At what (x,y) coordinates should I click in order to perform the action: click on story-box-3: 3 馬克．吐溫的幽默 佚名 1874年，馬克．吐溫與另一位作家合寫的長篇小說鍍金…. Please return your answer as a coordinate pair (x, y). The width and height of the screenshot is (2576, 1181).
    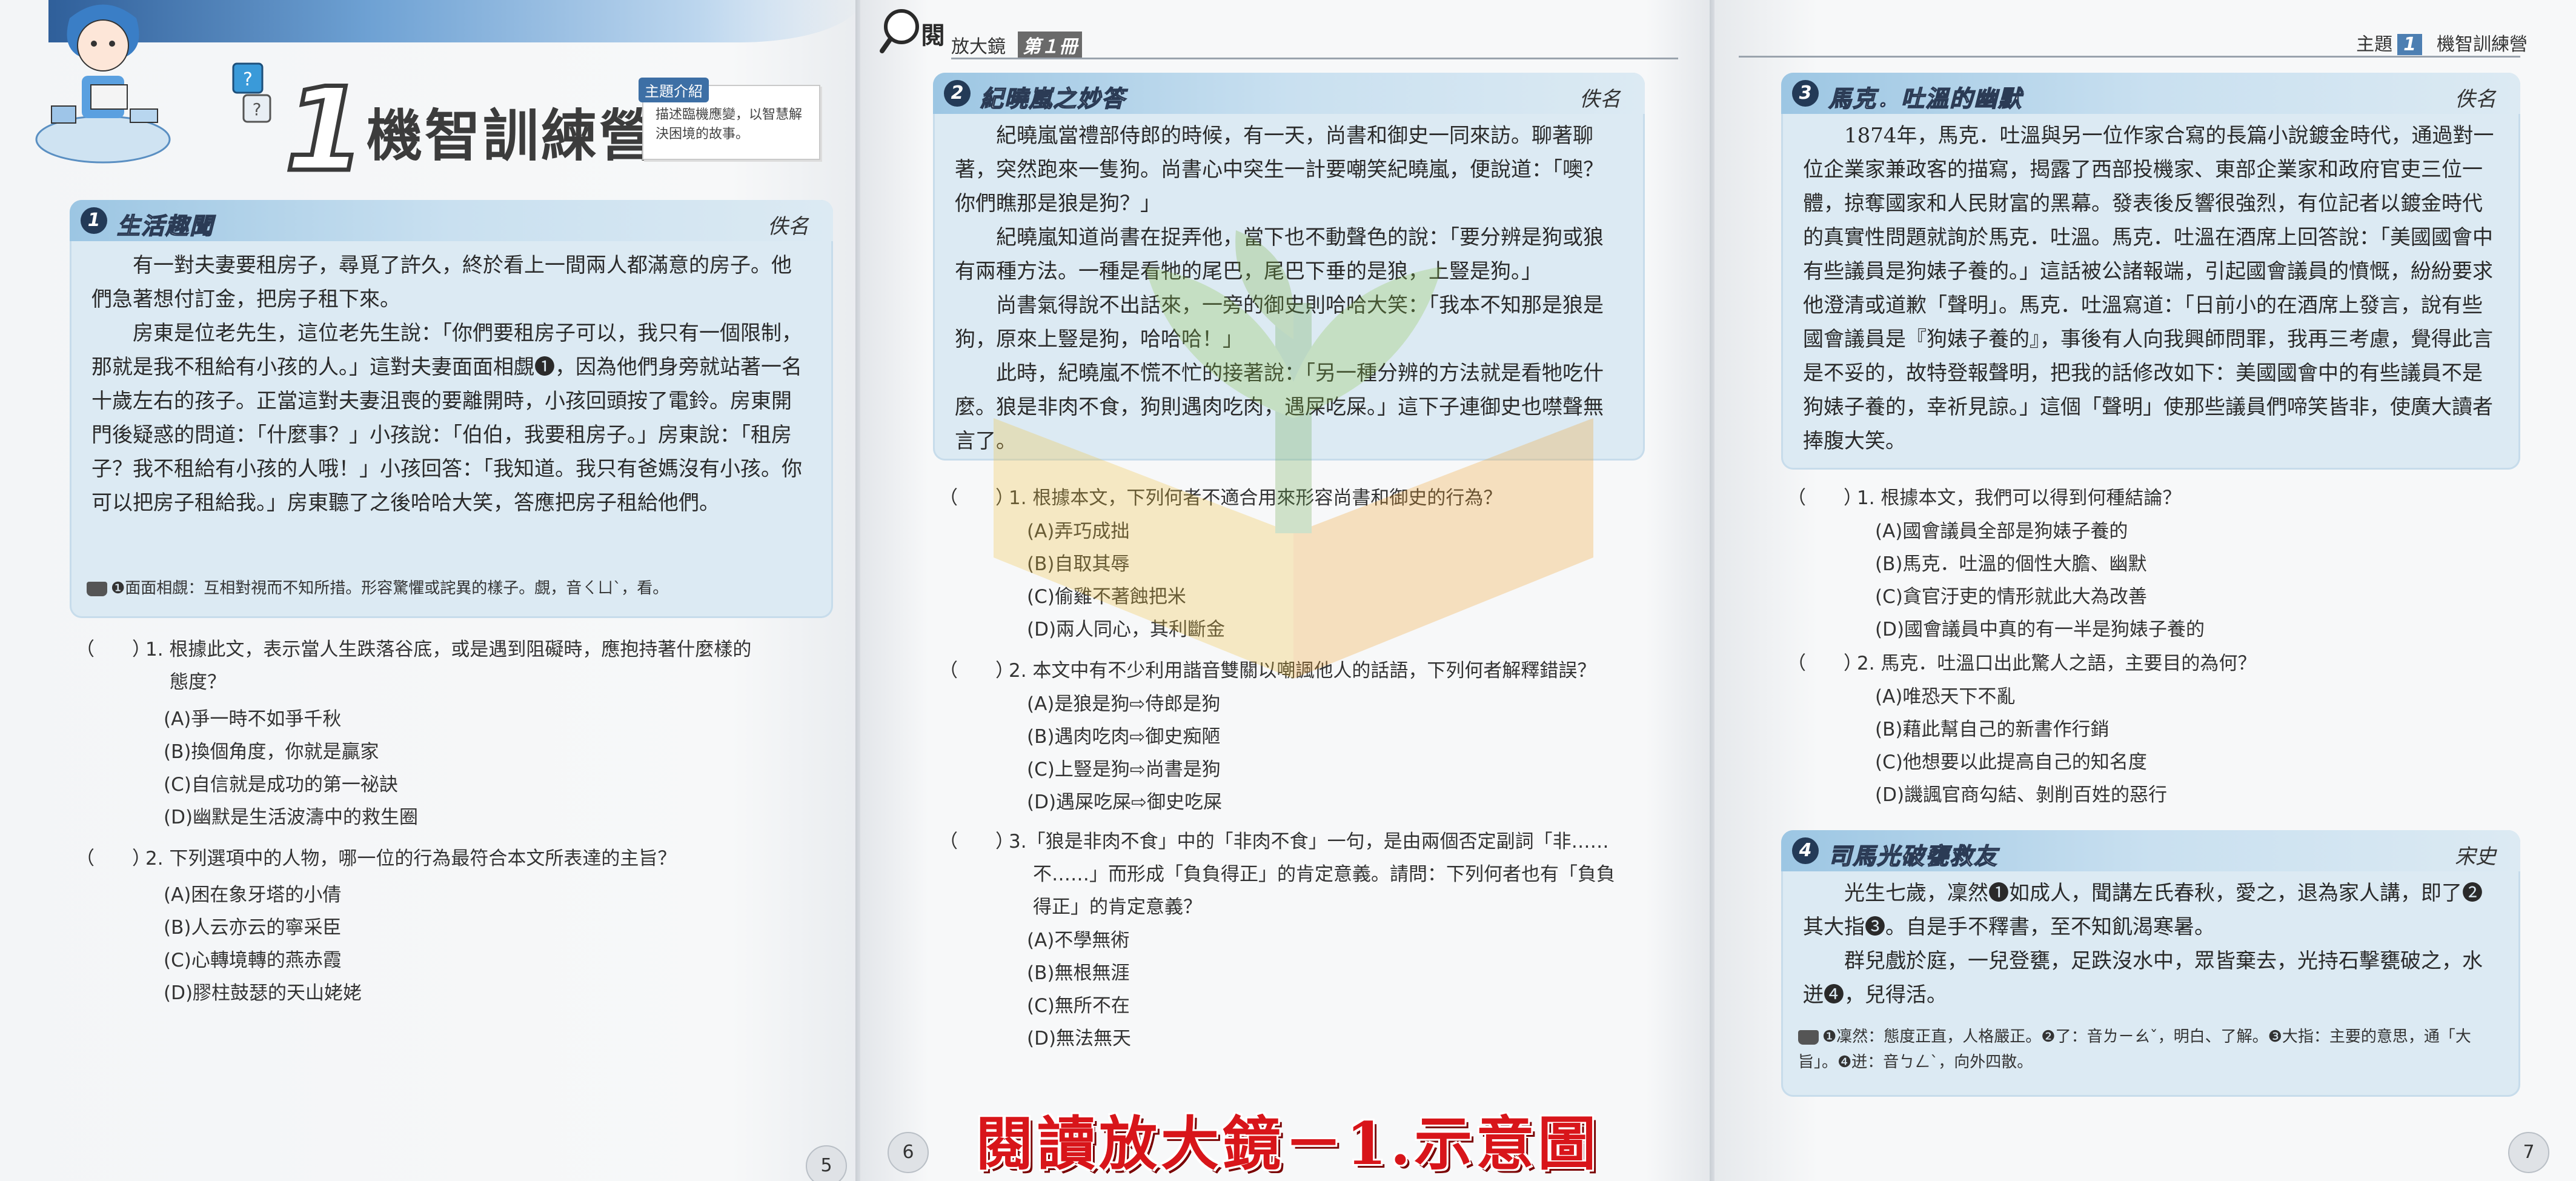
    Looking at the image, I should click on (2150, 271).